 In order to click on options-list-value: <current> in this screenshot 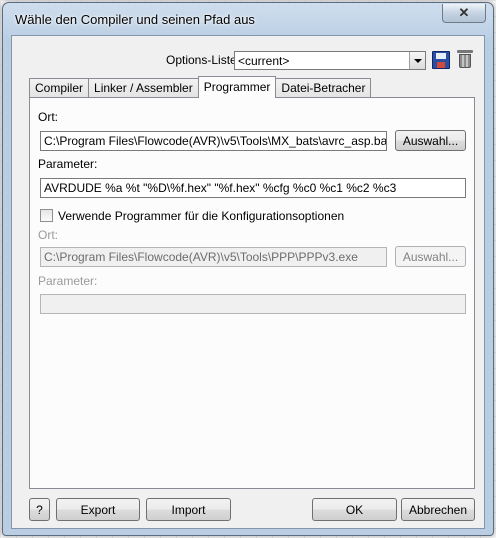, I will do `click(264, 61)`.